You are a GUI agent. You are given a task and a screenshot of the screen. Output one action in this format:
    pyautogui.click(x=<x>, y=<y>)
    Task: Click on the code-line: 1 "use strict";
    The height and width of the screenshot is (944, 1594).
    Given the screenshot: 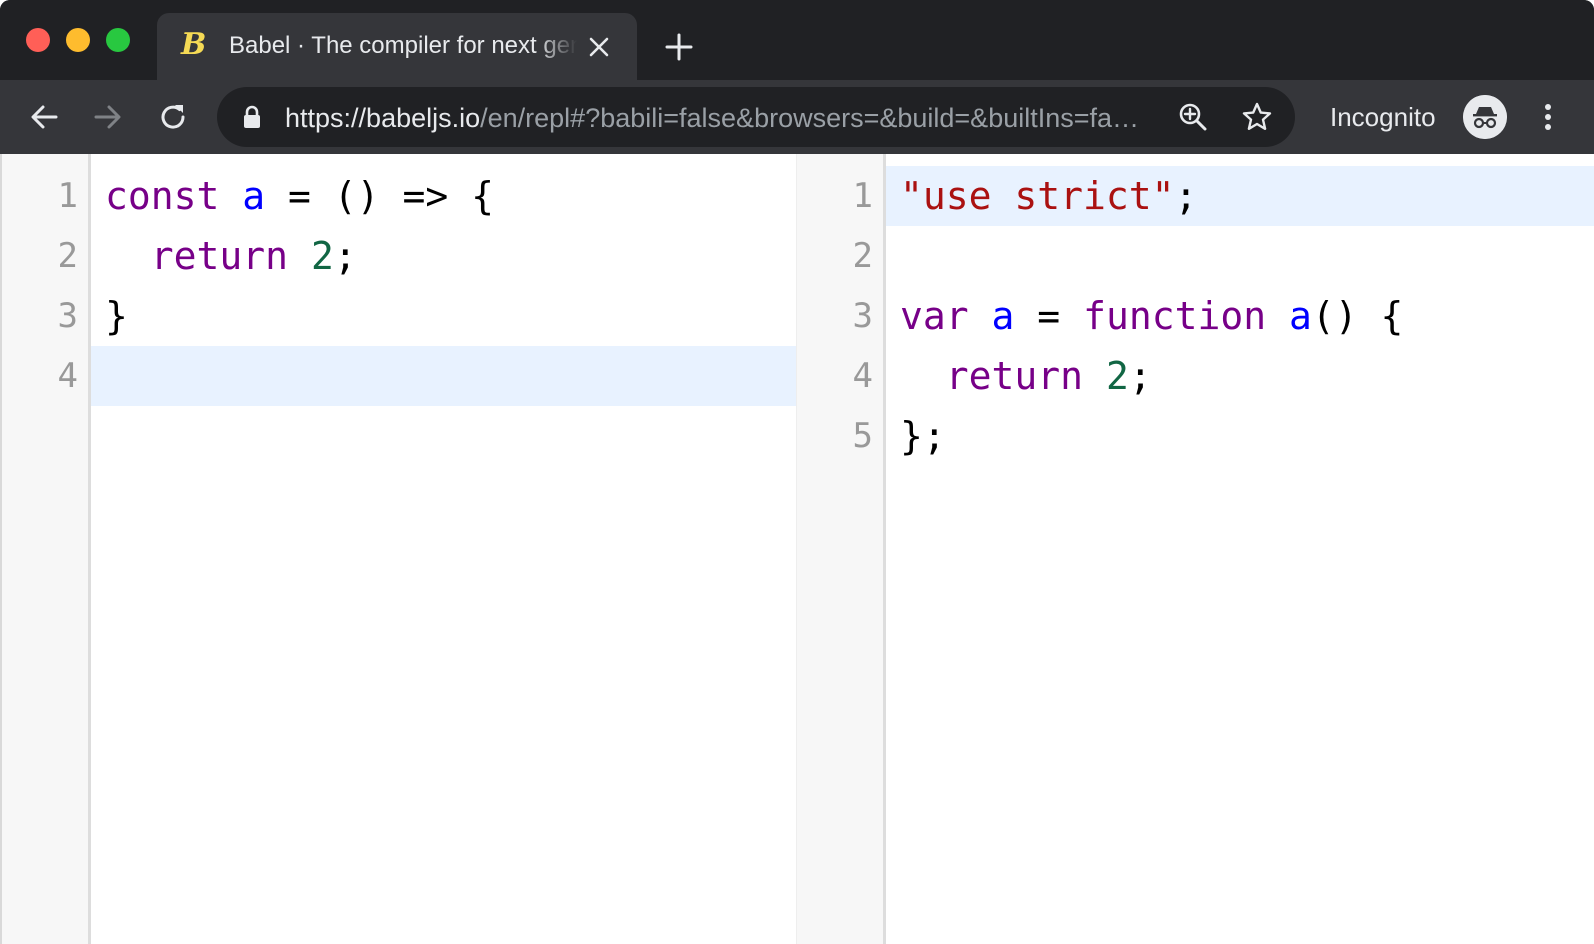 What is the action you would take?
    pyautogui.click(x=1195, y=196)
    